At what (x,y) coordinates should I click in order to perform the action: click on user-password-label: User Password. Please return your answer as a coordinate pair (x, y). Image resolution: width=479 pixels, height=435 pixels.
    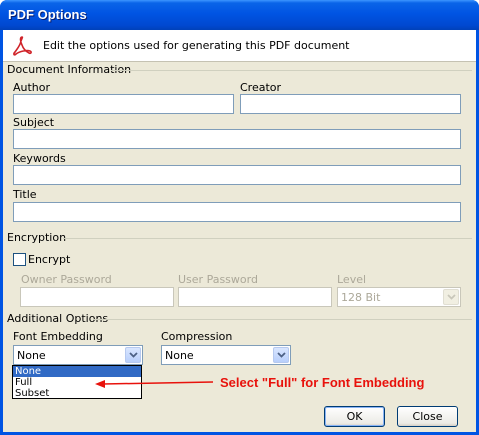
    Looking at the image, I should click on (218, 279).